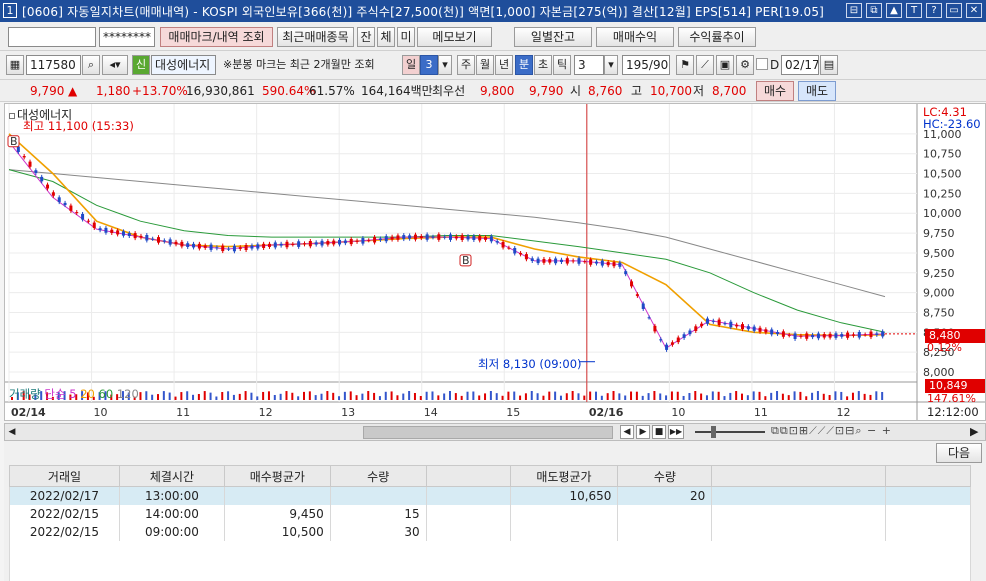 The image size is (986, 581). Describe the element at coordinates (854, 10) in the screenshot. I see `minimize-icon: ⊟` at that location.